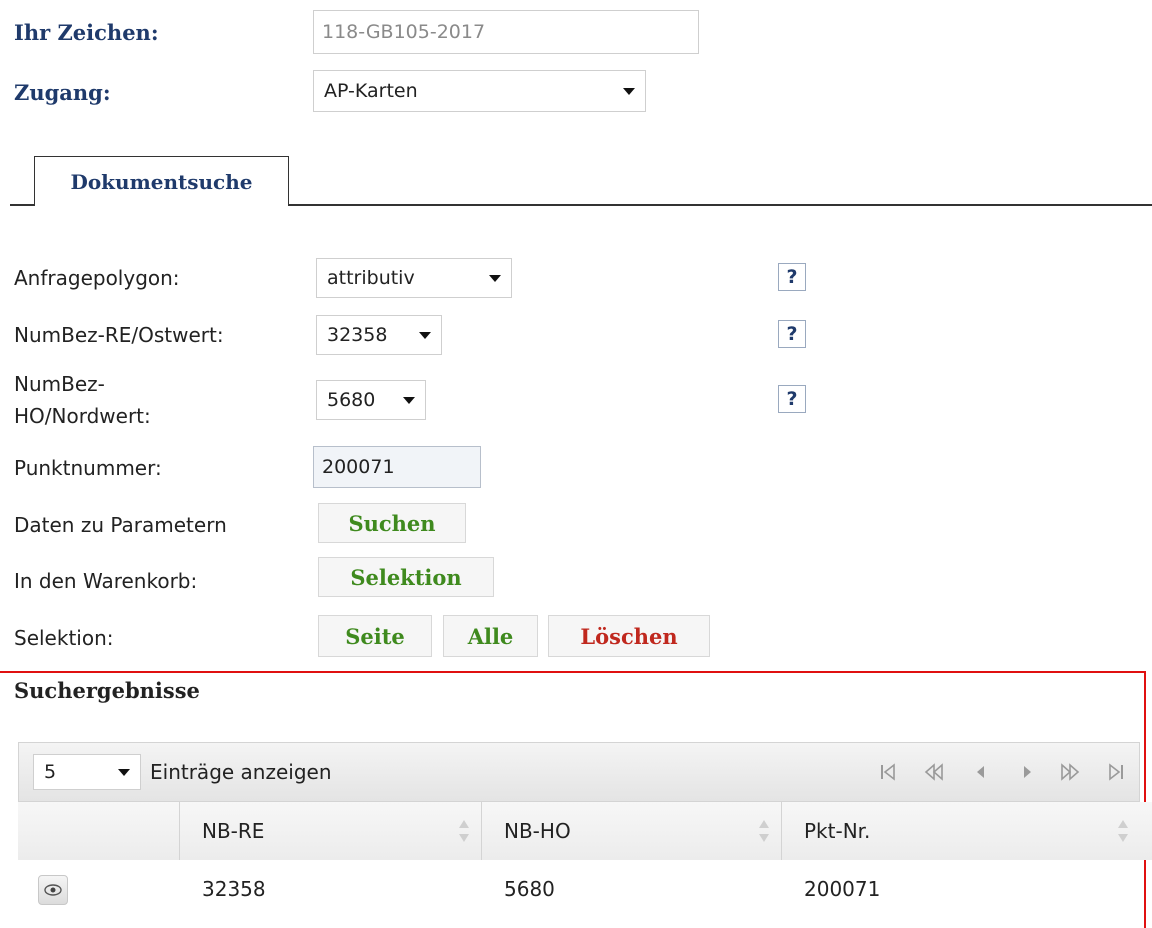 The width and height of the screenshot is (1152, 928). Describe the element at coordinates (97, 278) in the screenshot. I see `anfragepolygon-label: Anfragepolygon:` at that location.